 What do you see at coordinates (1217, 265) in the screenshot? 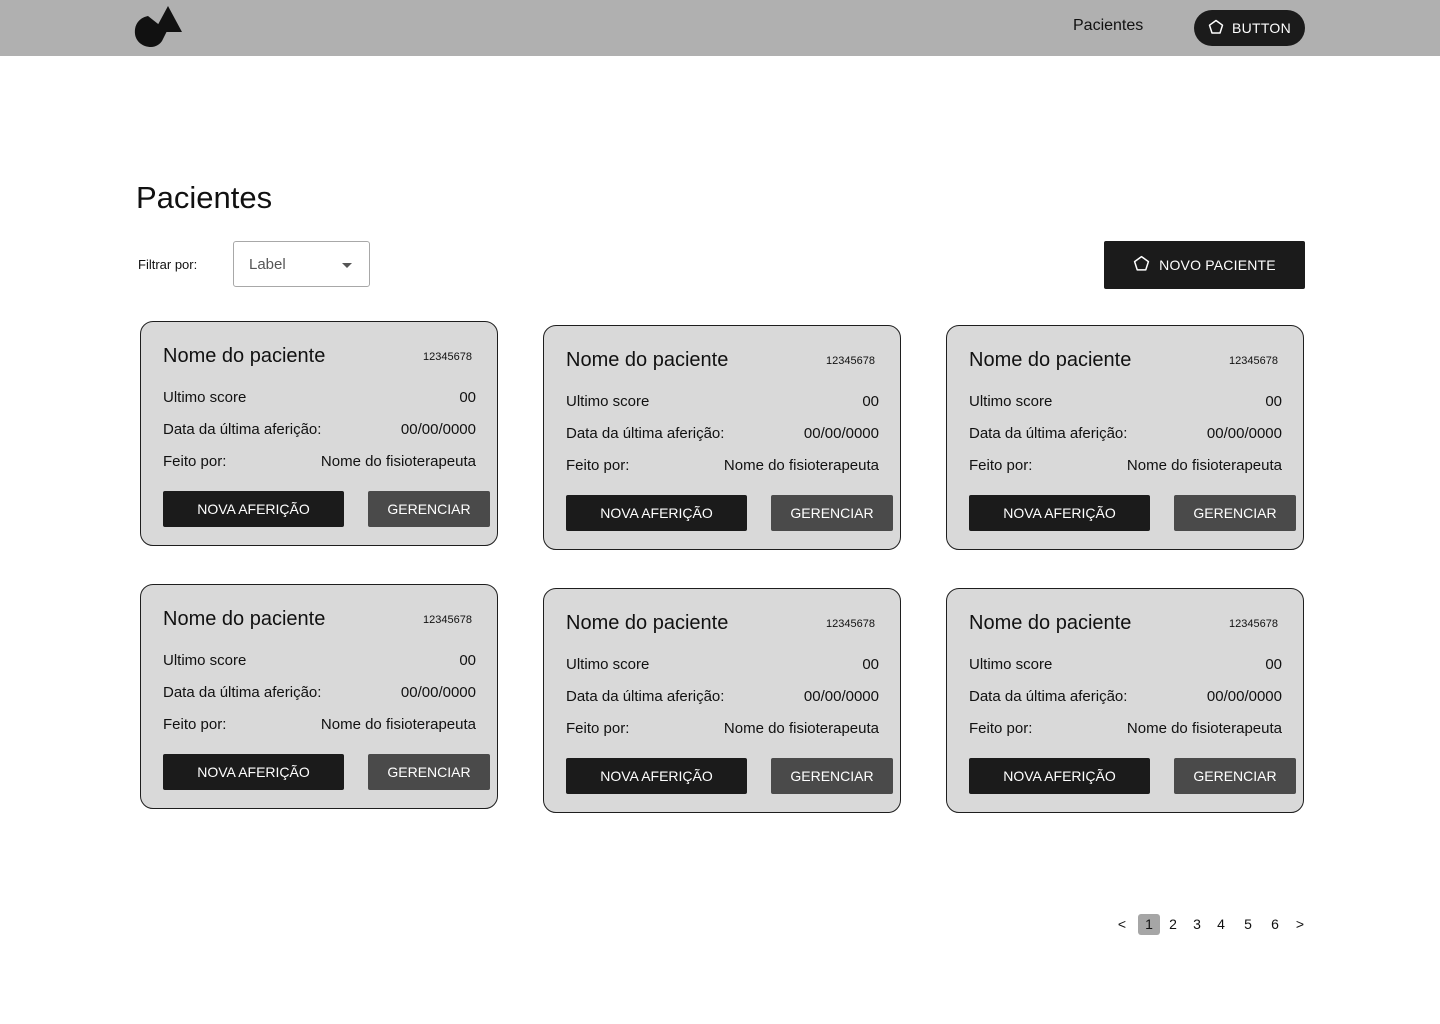
I see `new-patient-button-label: NOVO PACIENTE` at bounding box center [1217, 265].